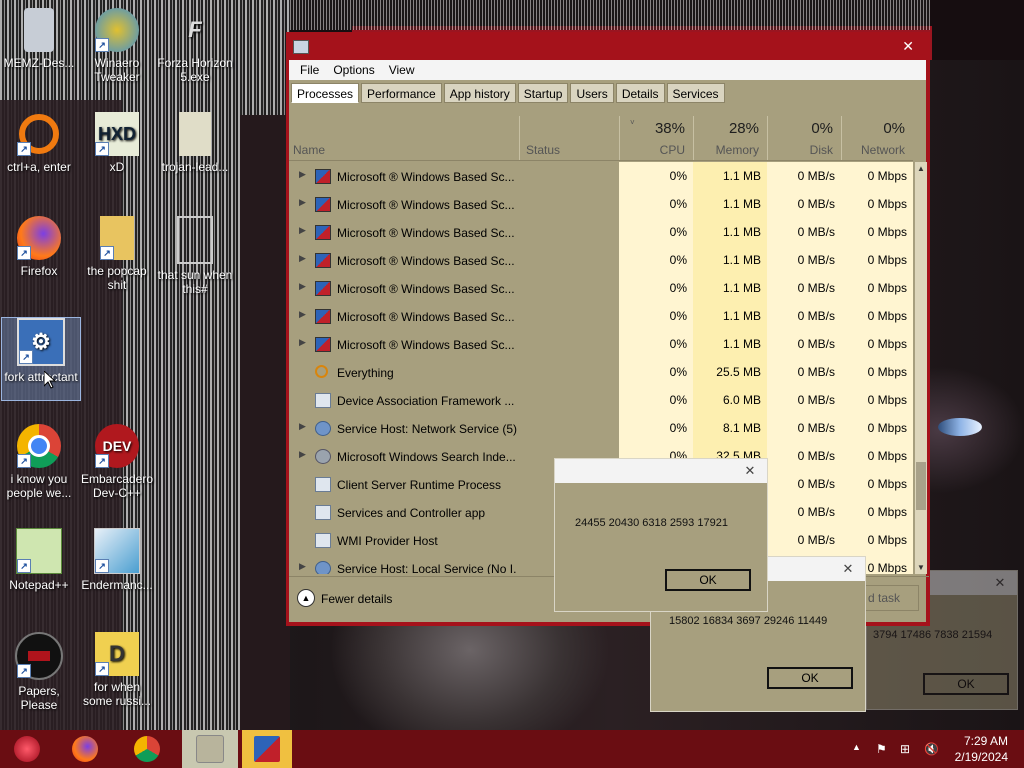 This screenshot has width=1024, height=768. What do you see at coordinates (601, 372) in the screenshot?
I see `table-row: Everything 0% 25.5 MB 0 MB/s 0 Mbps` at bounding box center [601, 372].